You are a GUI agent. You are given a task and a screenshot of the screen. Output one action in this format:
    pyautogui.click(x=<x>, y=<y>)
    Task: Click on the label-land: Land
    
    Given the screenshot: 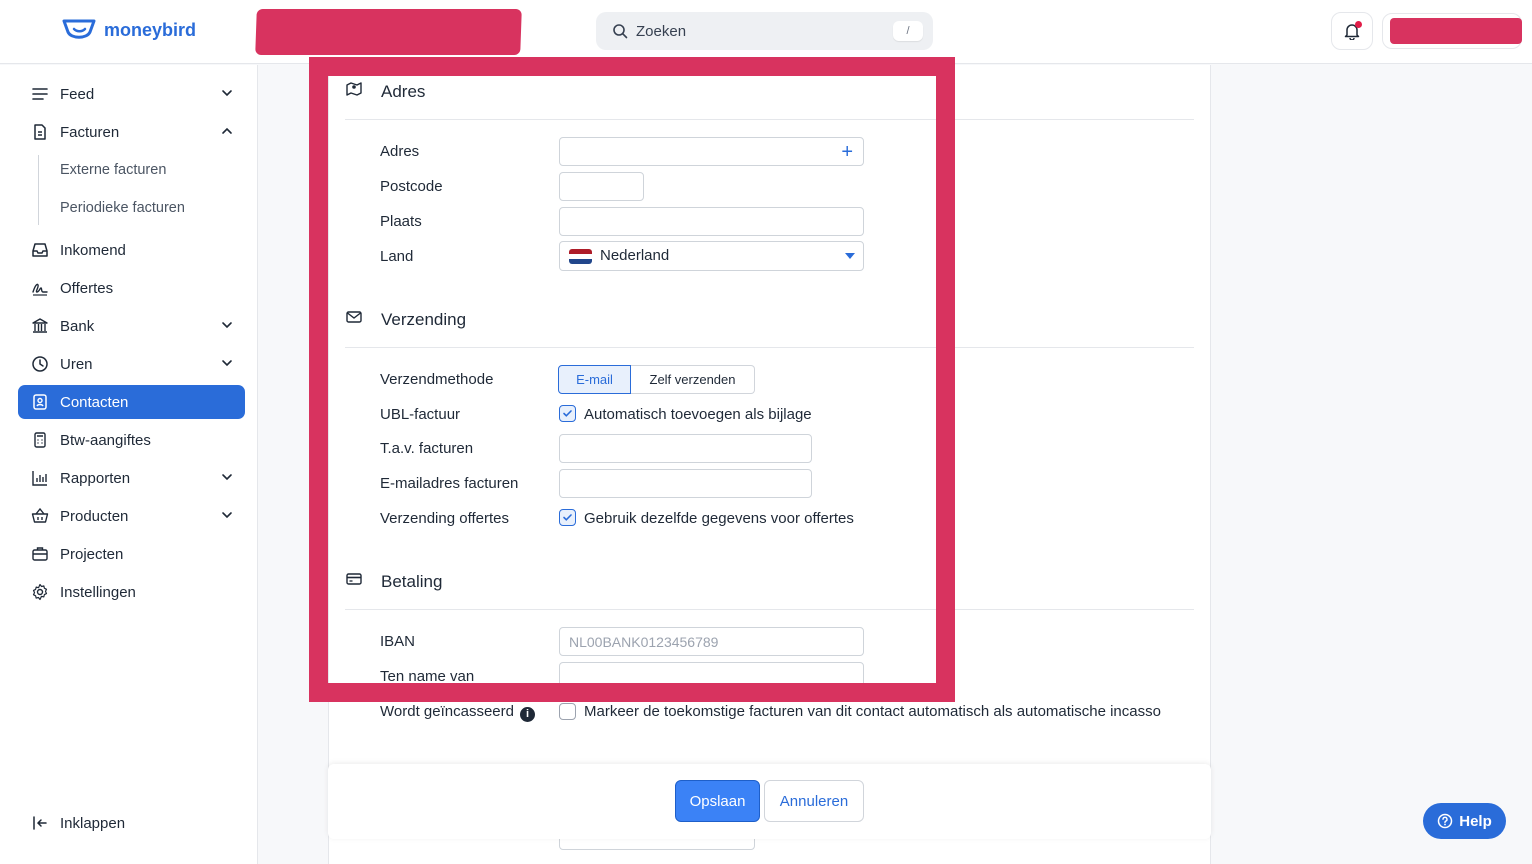 What is the action you would take?
    pyautogui.click(x=397, y=256)
    